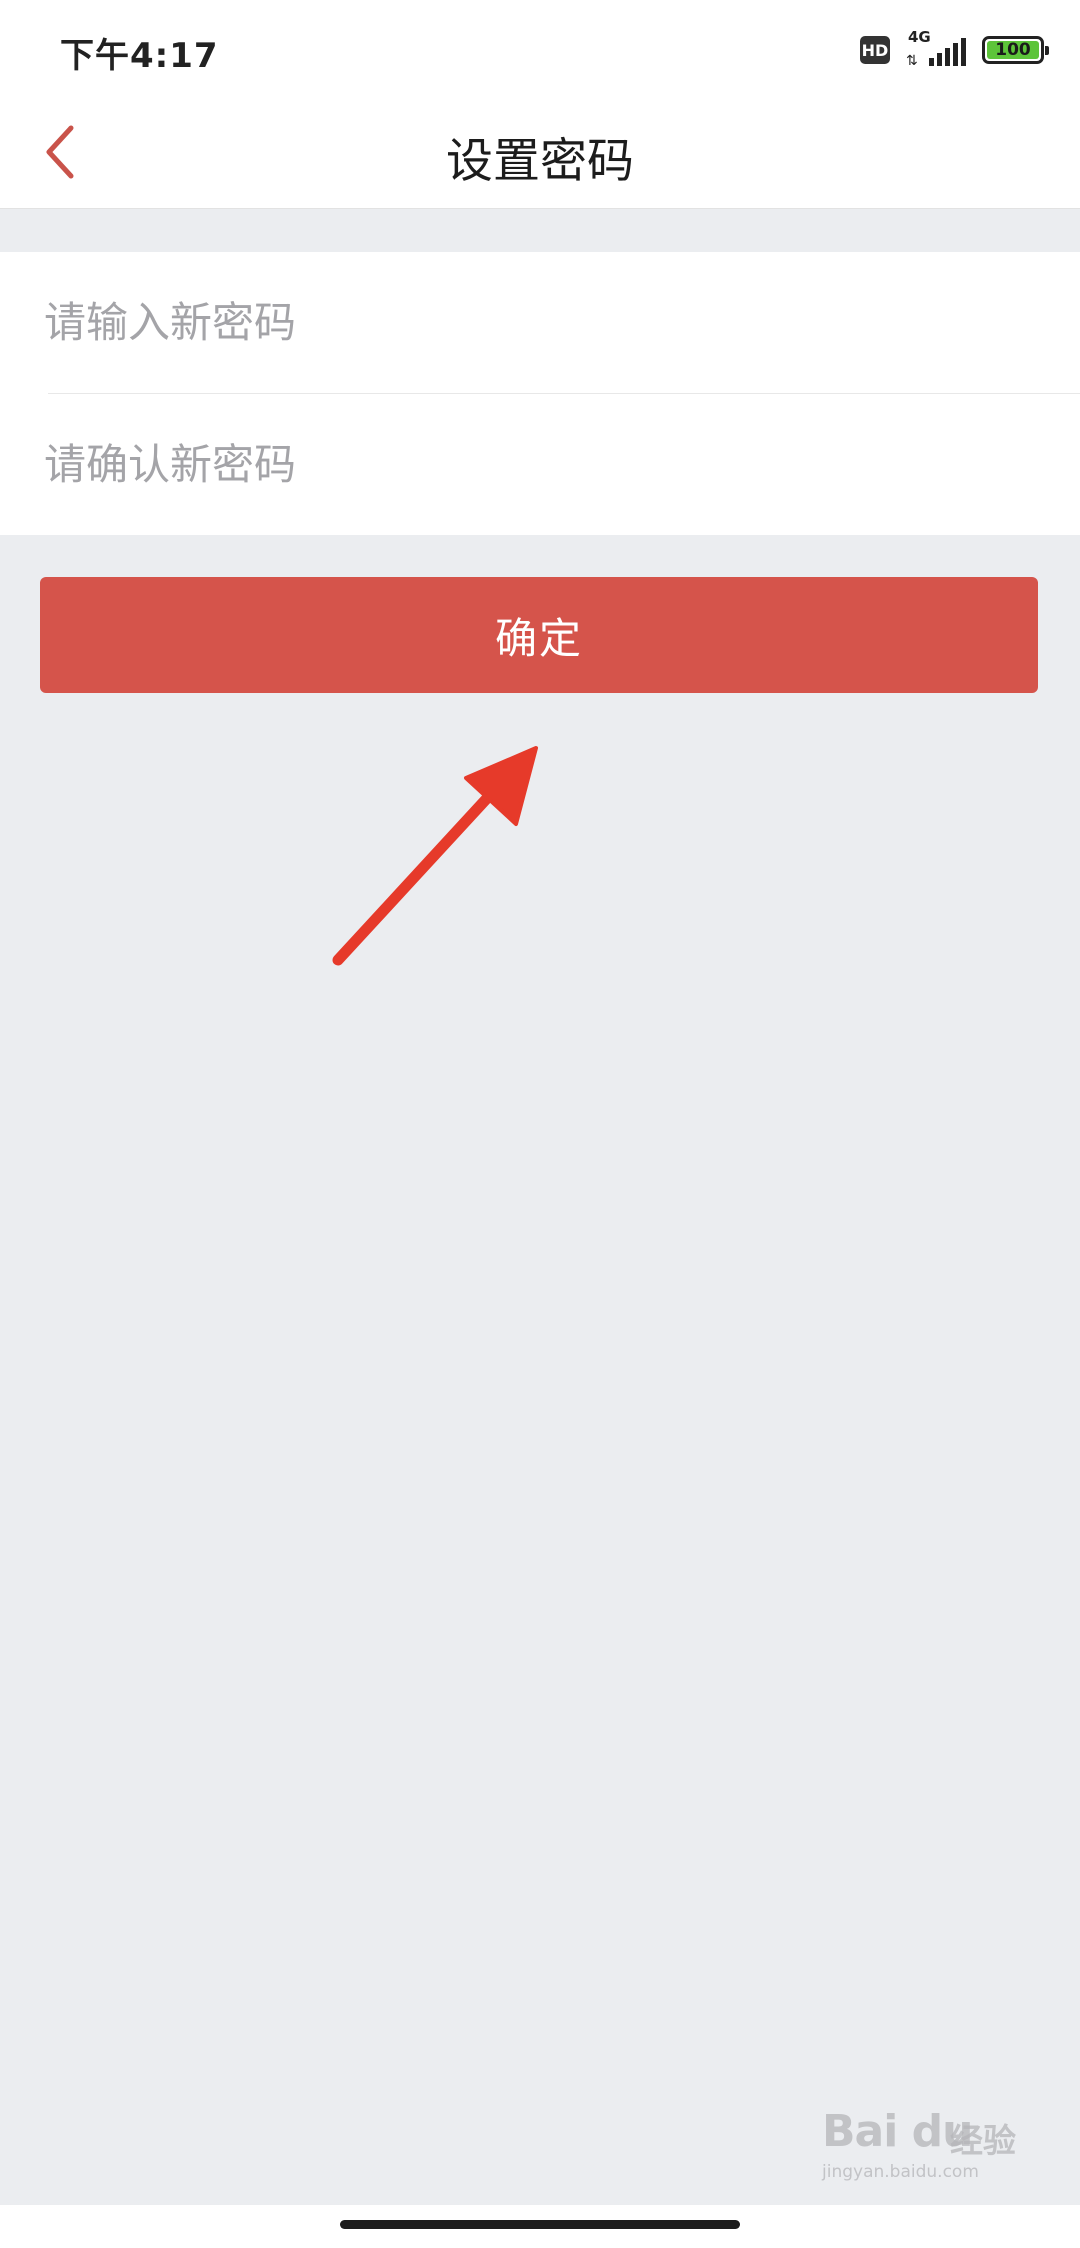 Image resolution: width=1080 pixels, height=2248 pixels. Describe the element at coordinates (983, 2140) in the screenshot. I see `watermark-text: 经验` at that location.